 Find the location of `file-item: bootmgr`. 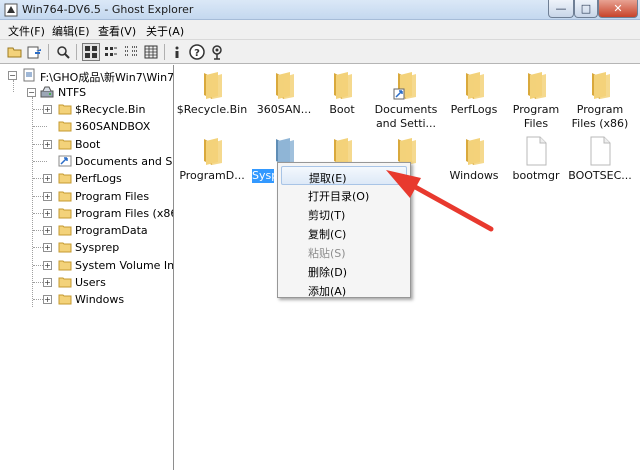

file-item: bootmgr is located at coordinates (536, 167).